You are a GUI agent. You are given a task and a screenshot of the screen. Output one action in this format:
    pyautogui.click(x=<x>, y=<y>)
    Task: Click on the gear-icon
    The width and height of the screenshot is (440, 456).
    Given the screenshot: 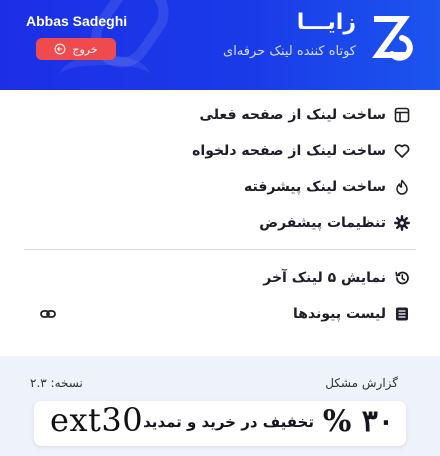 What is the action you would take?
    pyautogui.click(x=402, y=223)
    